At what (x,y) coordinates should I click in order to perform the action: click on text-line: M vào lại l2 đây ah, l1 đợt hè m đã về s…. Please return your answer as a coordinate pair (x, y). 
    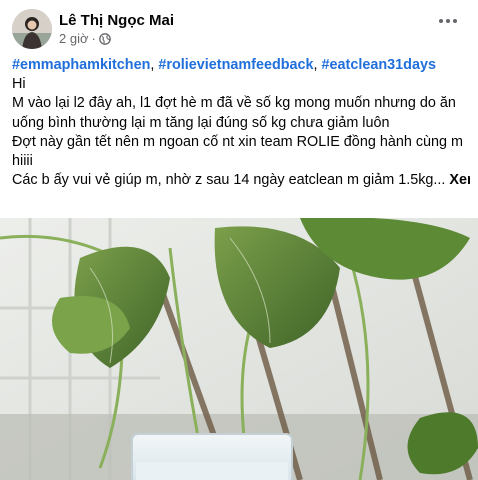
    Looking at the image, I should click on (234, 103).